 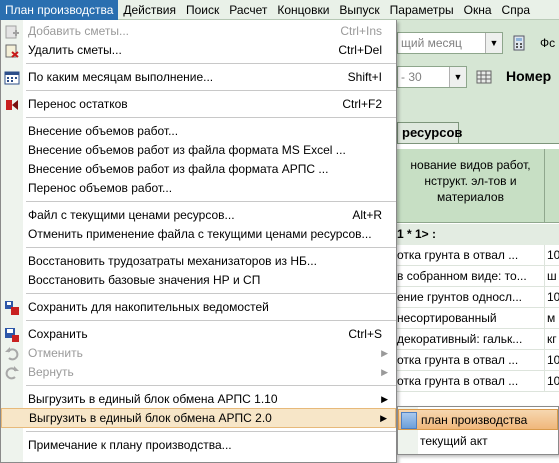 What do you see at coordinates (422, 10) in the screenshot?
I see `menu-parameters: Параметры` at bounding box center [422, 10].